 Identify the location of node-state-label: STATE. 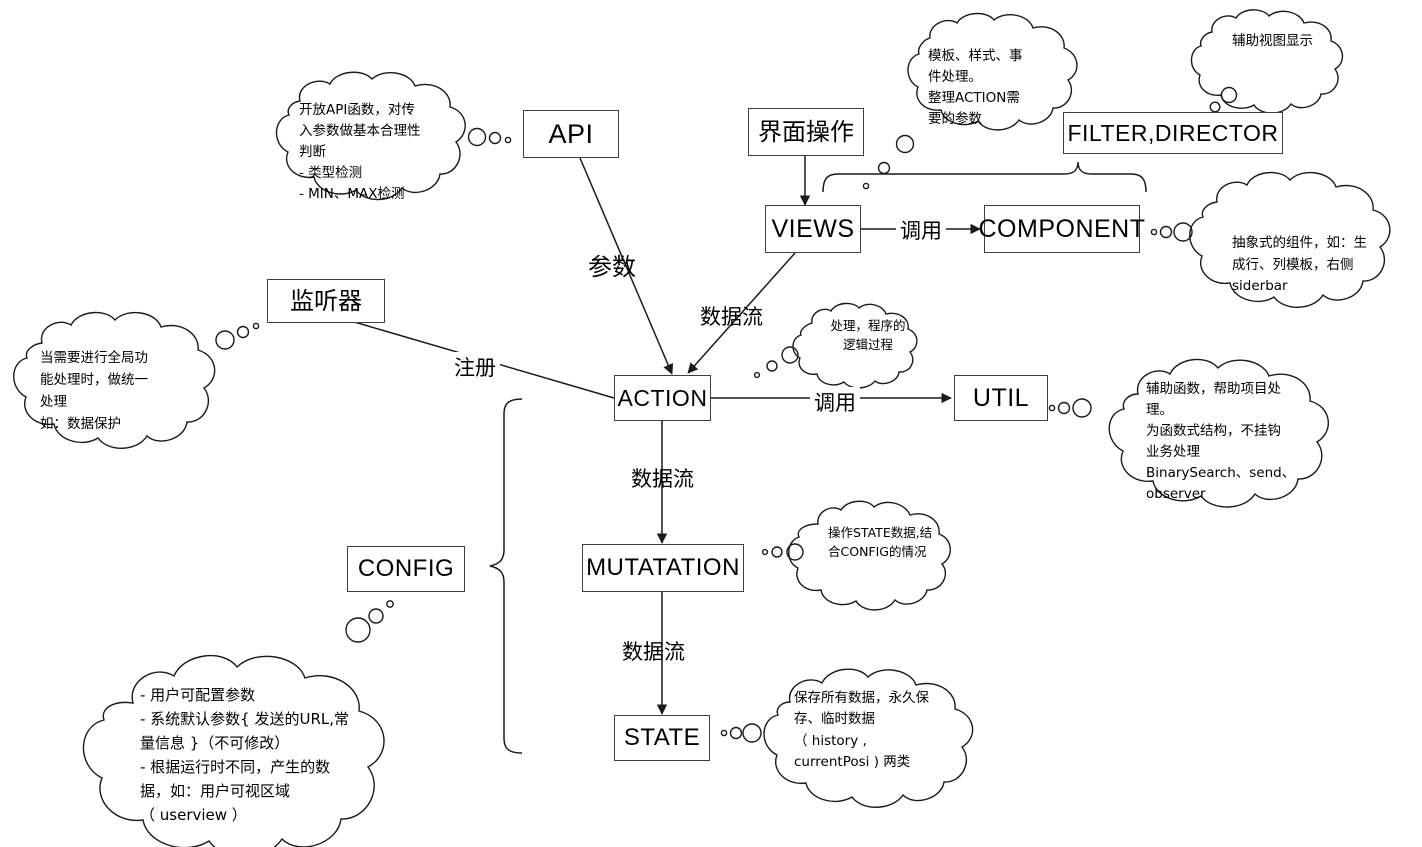
(662, 737).